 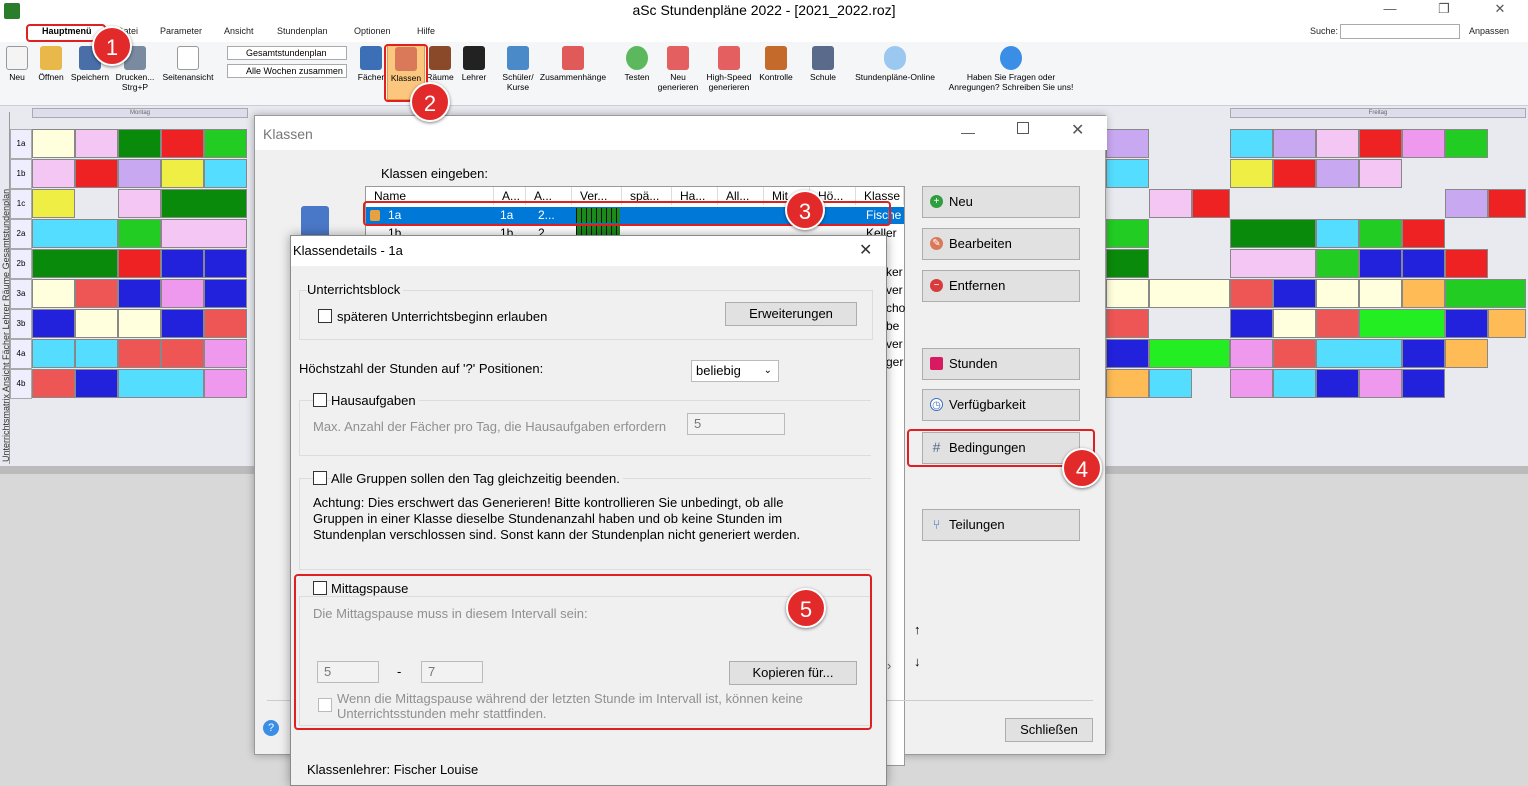 What do you see at coordinates (729, 68) in the screenshot?
I see `highspeed-button: High-Speed generieren` at bounding box center [729, 68].